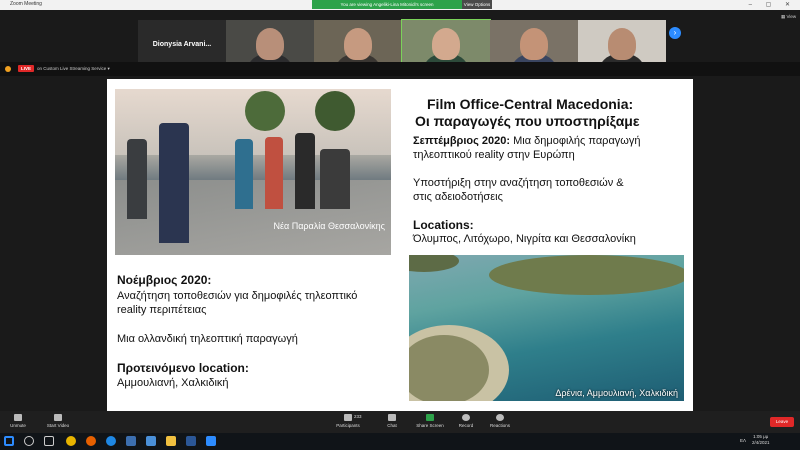  What do you see at coordinates (162, 310) in the screenshot?
I see `november-text-2: reality περιπέτειας` at bounding box center [162, 310].